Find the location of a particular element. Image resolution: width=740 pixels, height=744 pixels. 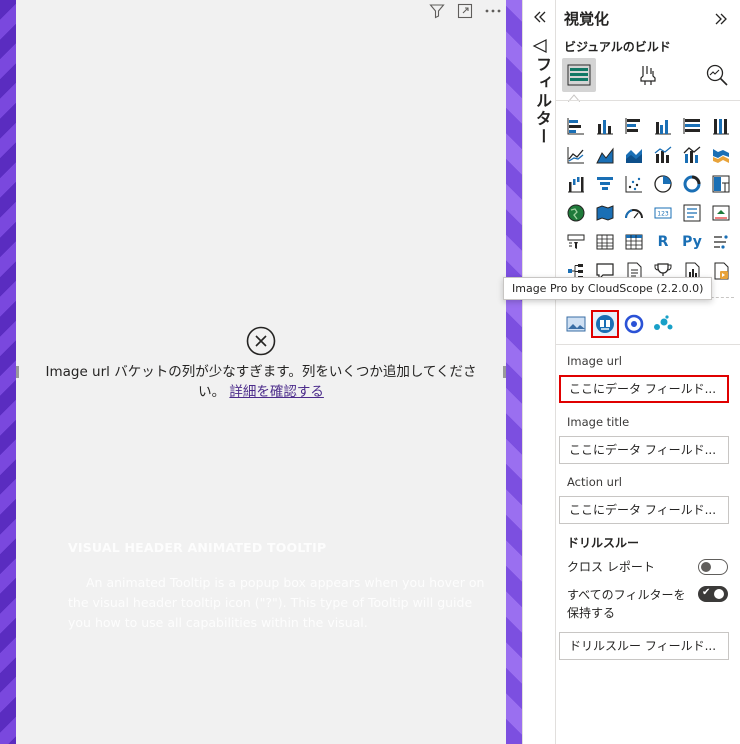

image-gallery-icon is located at coordinates (576, 324).